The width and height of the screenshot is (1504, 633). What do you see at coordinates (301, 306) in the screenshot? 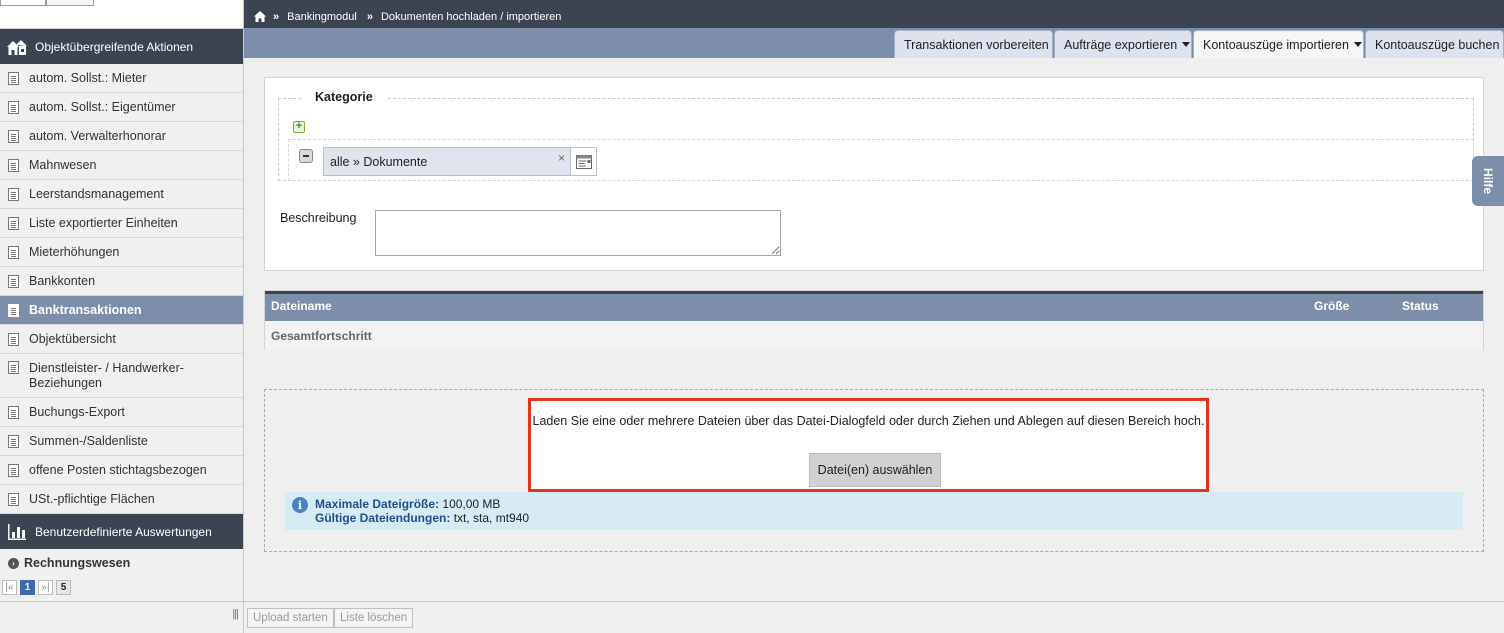
I see `column-dateiname: Dateiname` at bounding box center [301, 306].